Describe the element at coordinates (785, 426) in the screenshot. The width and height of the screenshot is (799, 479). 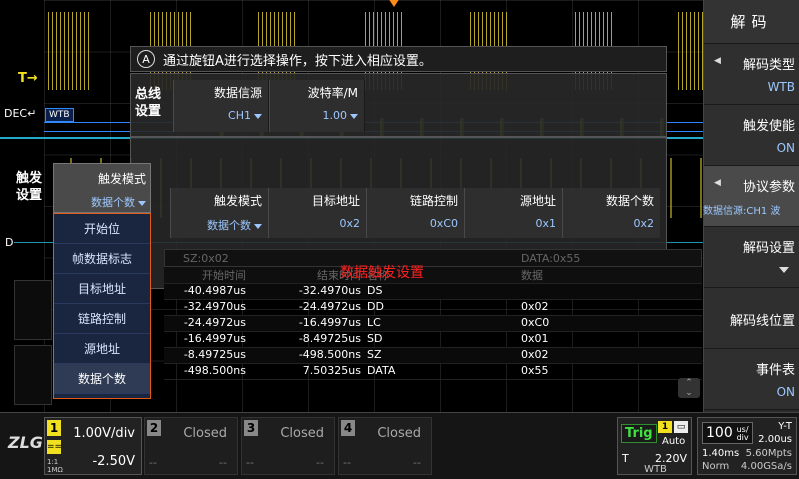
I see `timebase-mode: Y-T` at that location.